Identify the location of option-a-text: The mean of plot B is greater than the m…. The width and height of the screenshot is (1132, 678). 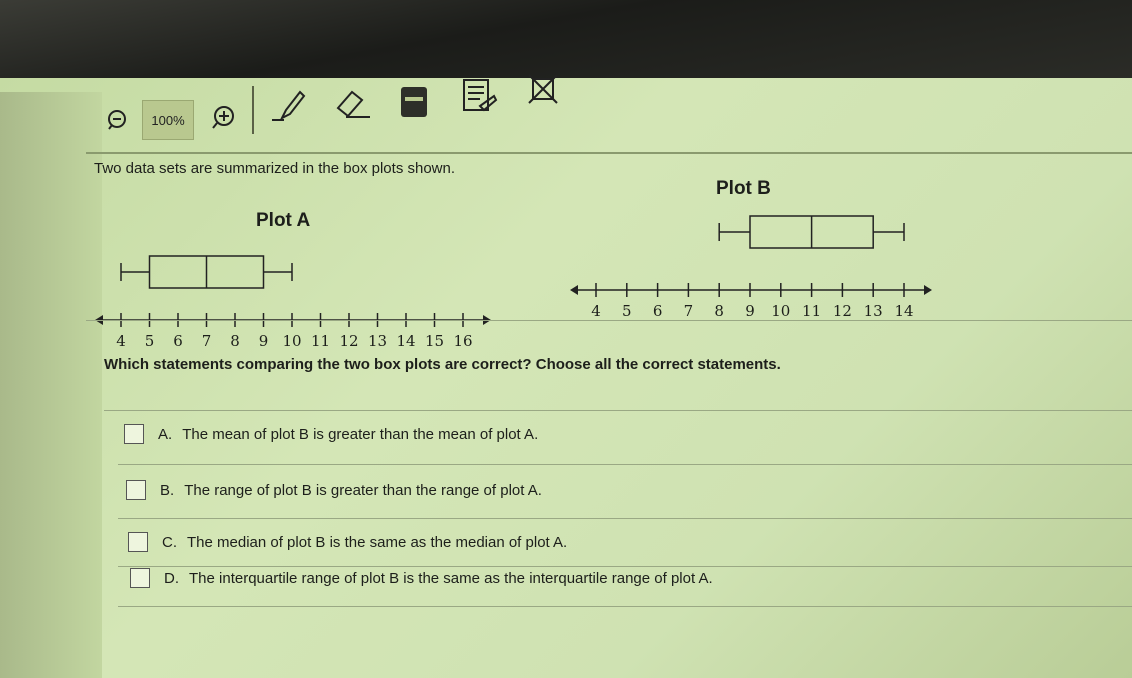
(360, 434).